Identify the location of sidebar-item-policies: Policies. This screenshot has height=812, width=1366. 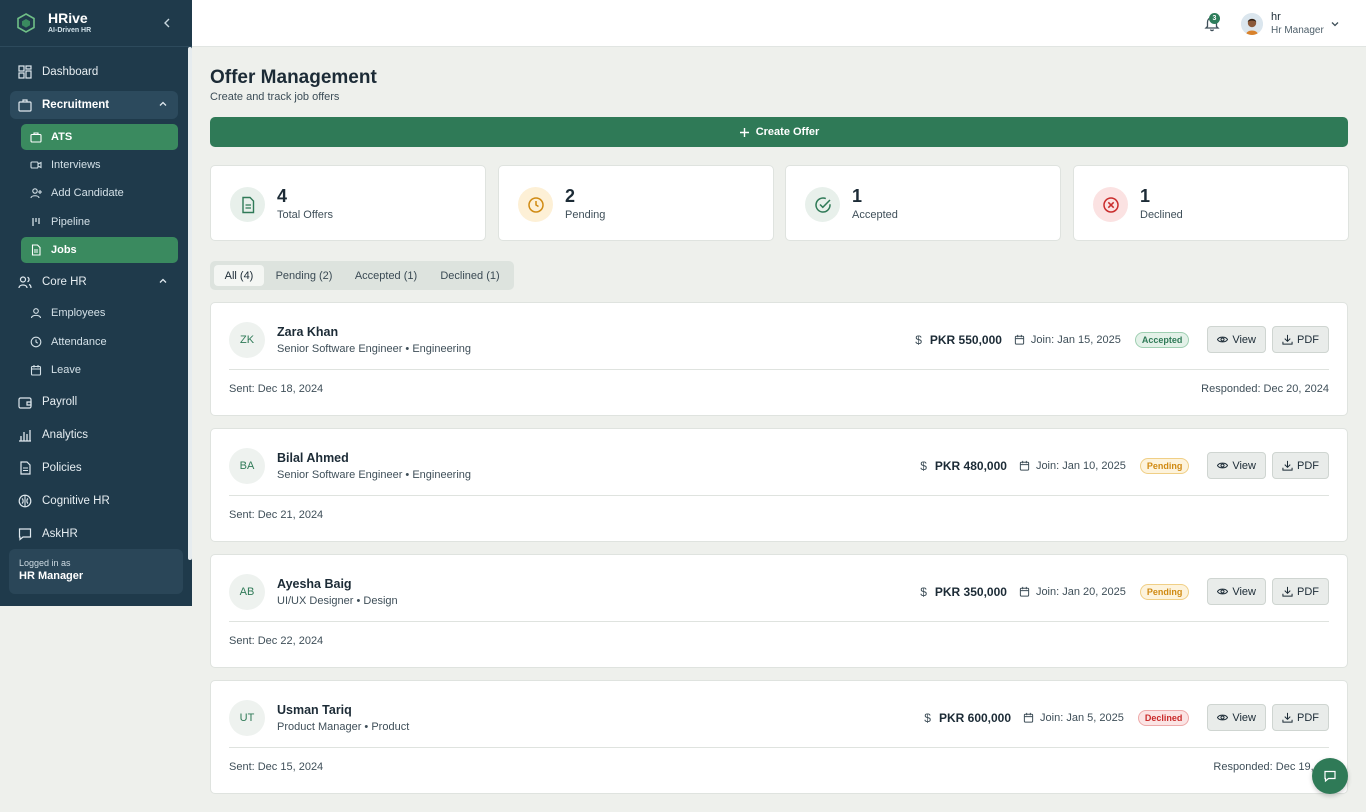
(94, 468).